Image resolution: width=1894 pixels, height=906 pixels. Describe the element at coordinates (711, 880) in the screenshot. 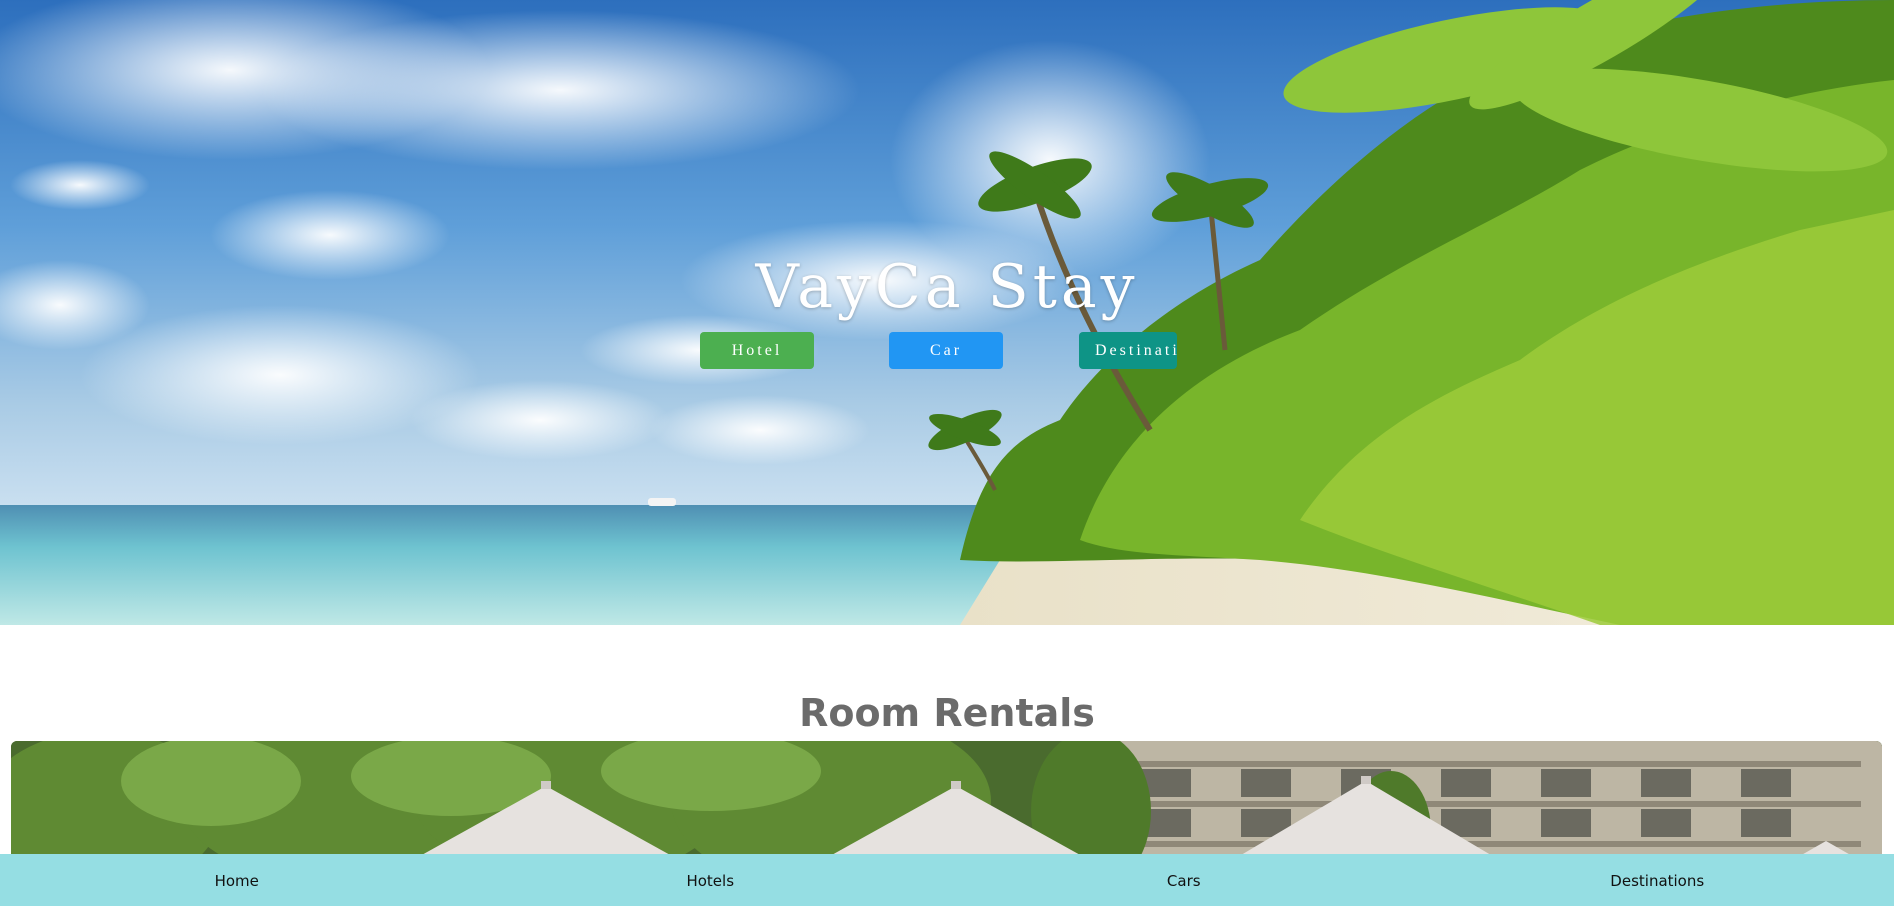

I see `nav-hotels: Hotels` at that location.